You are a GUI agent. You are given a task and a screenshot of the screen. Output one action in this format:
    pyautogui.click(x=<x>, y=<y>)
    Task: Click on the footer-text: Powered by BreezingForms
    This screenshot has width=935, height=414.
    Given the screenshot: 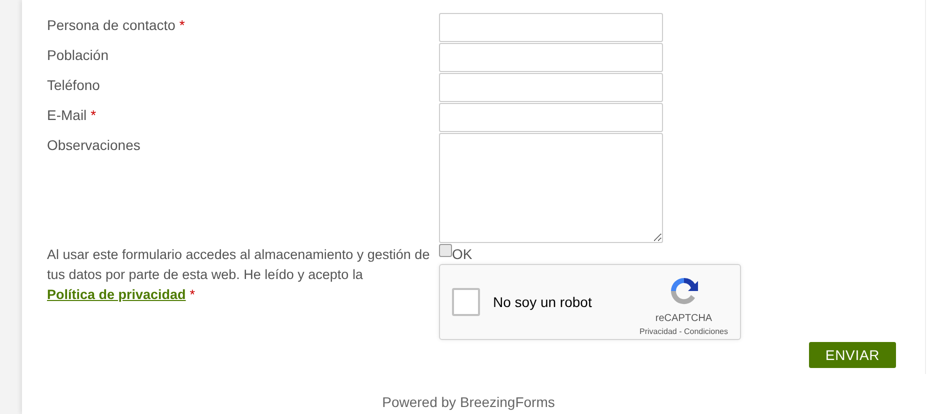 What is the action you would take?
    pyautogui.click(x=468, y=402)
    